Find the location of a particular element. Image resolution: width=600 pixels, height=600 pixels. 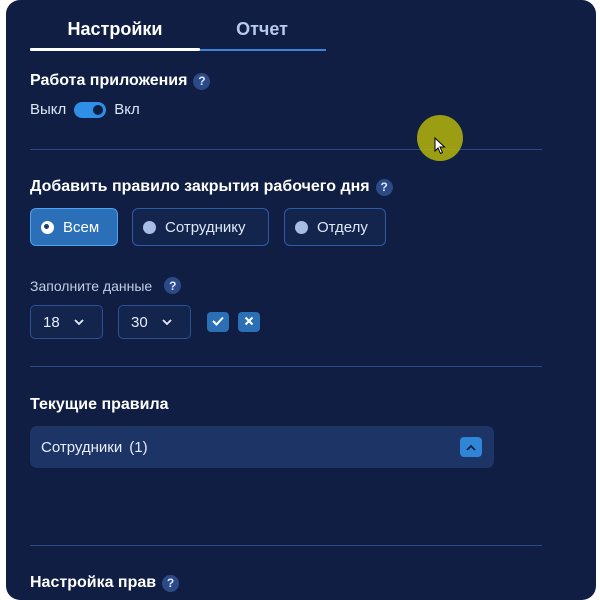

tab-settings: Настройки is located at coordinates (115, 29).